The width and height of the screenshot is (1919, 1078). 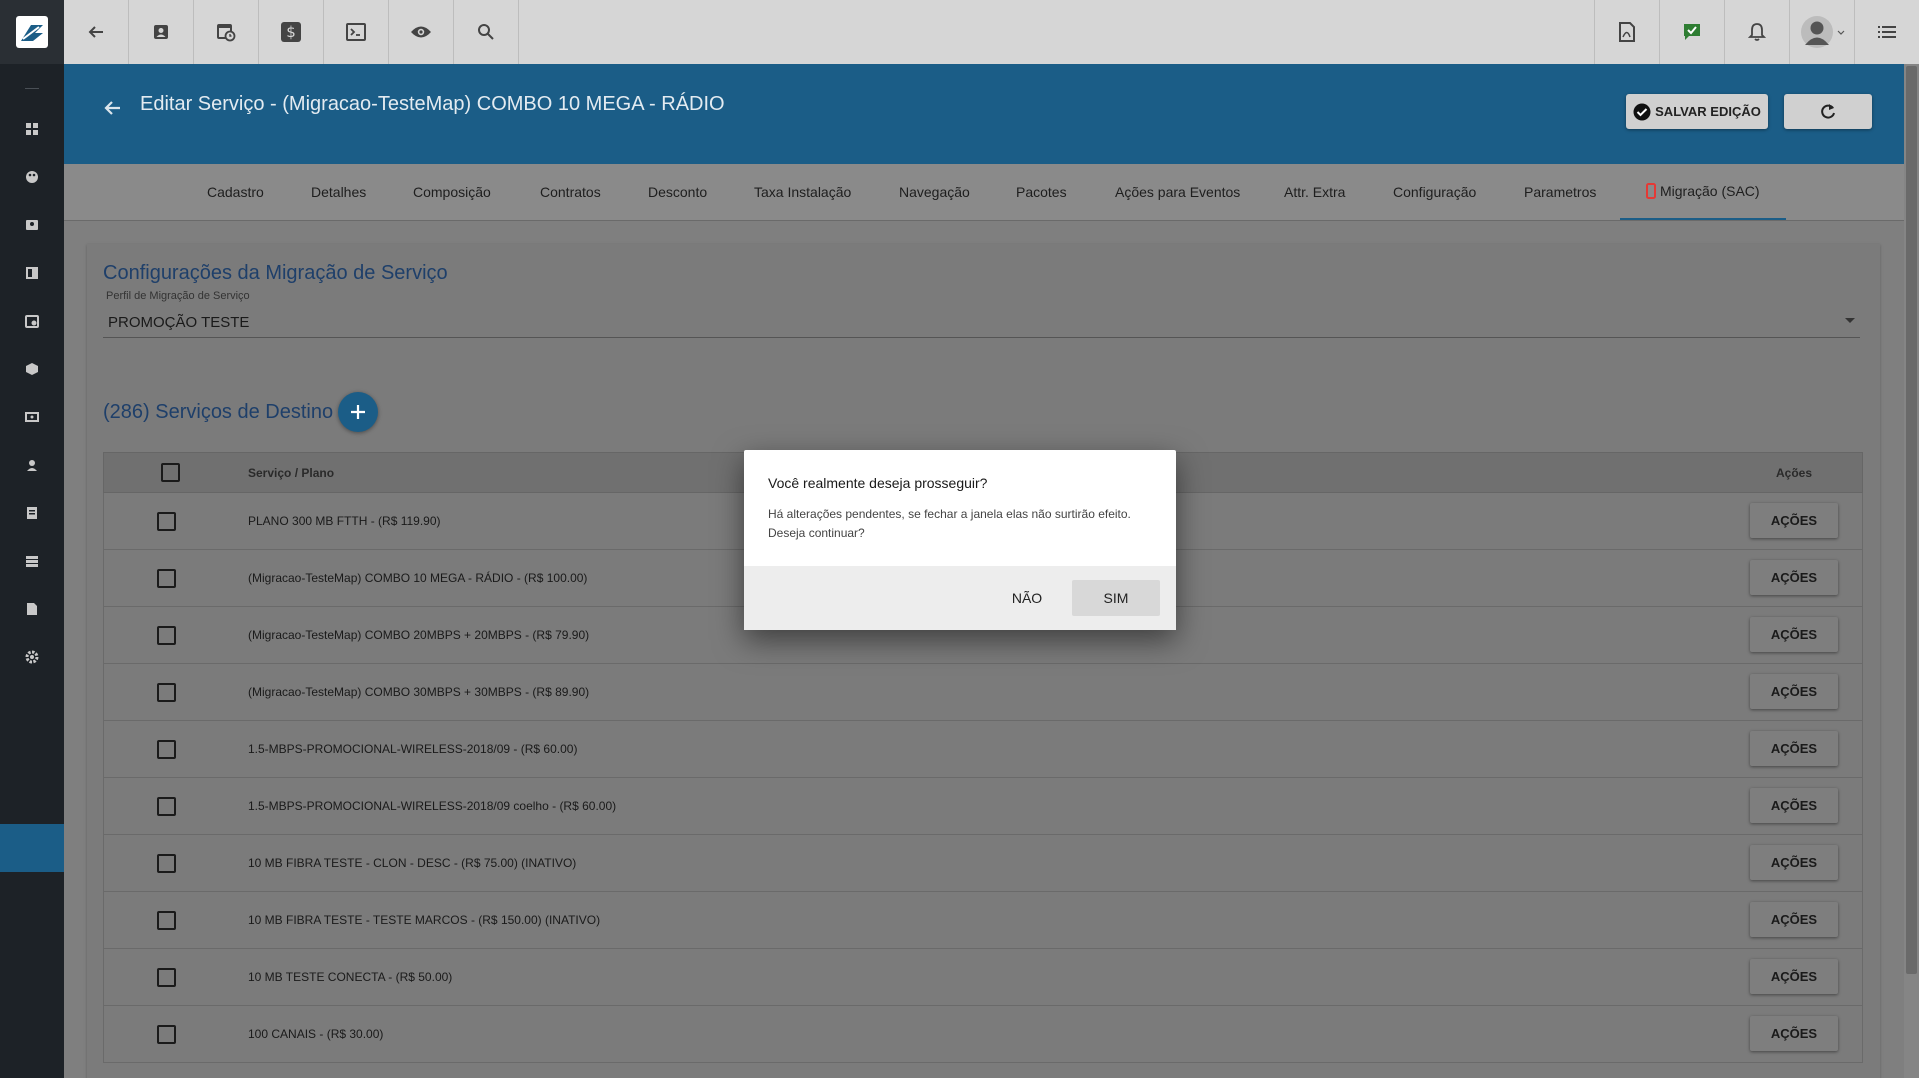 What do you see at coordinates (32, 369) in the screenshot?
I see `box-icon` at bounding box center [32, 369].